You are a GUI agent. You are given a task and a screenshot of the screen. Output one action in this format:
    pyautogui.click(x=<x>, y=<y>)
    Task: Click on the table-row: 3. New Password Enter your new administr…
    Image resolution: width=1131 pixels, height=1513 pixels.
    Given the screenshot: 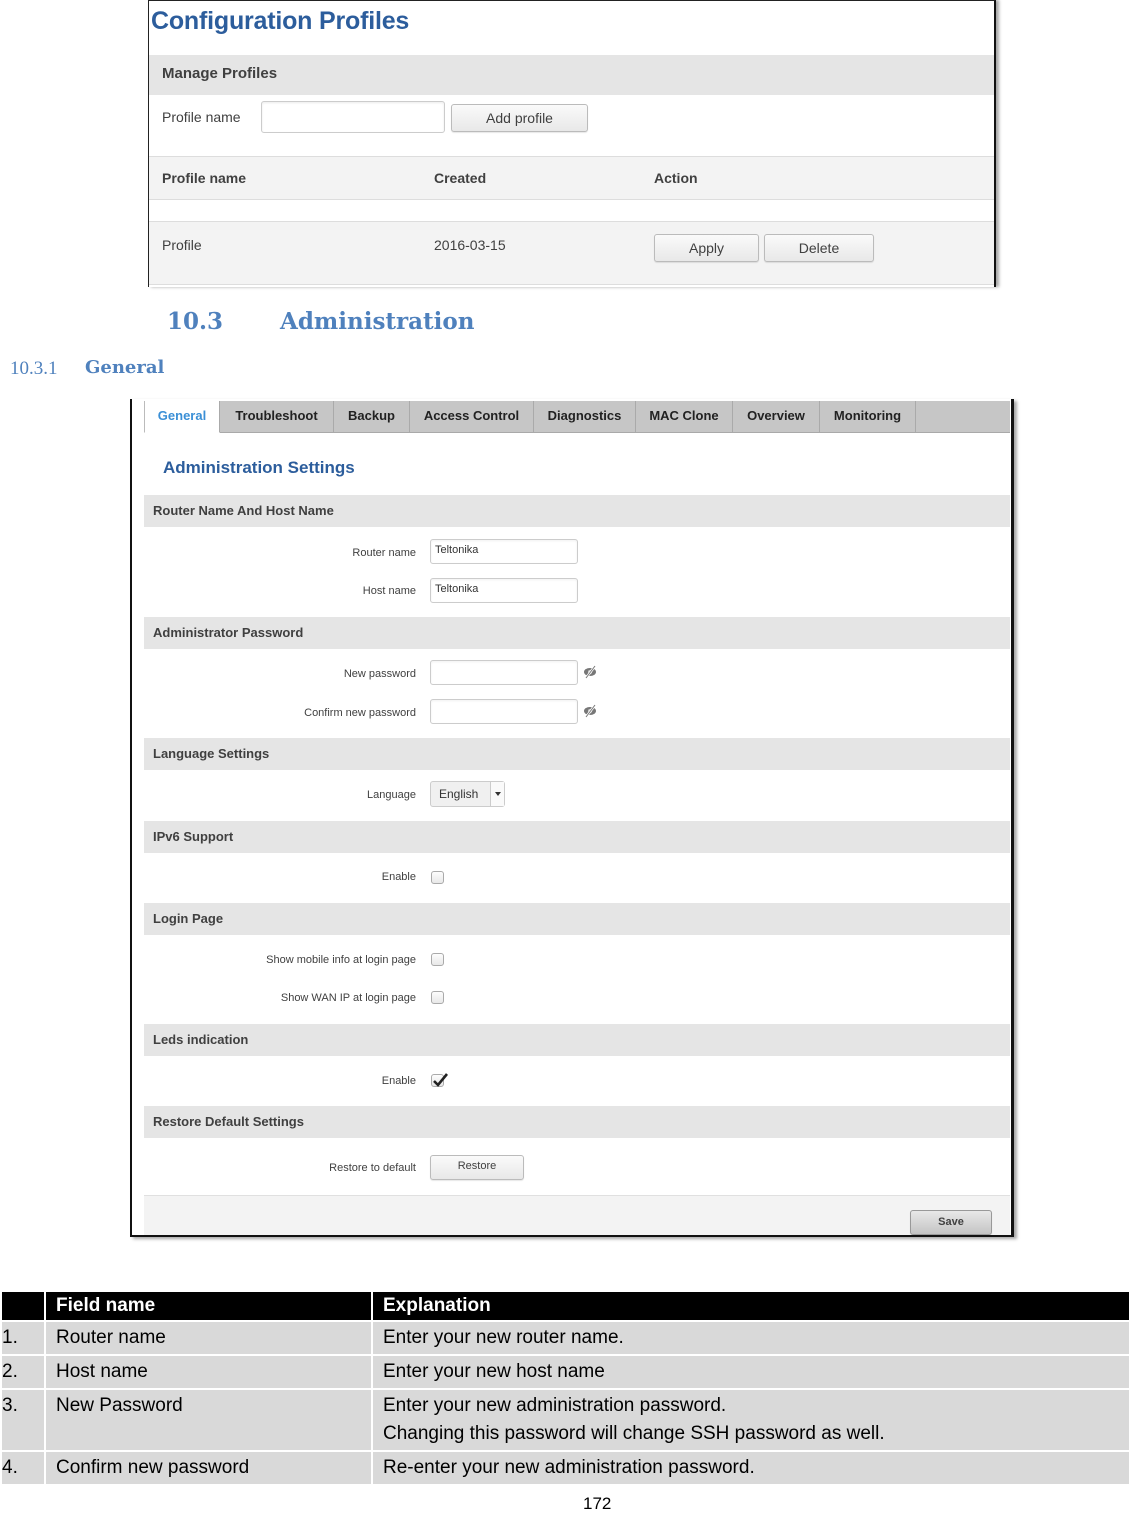 What is the action you would take?
    pyautogui.click(x=565, y=1420)
    